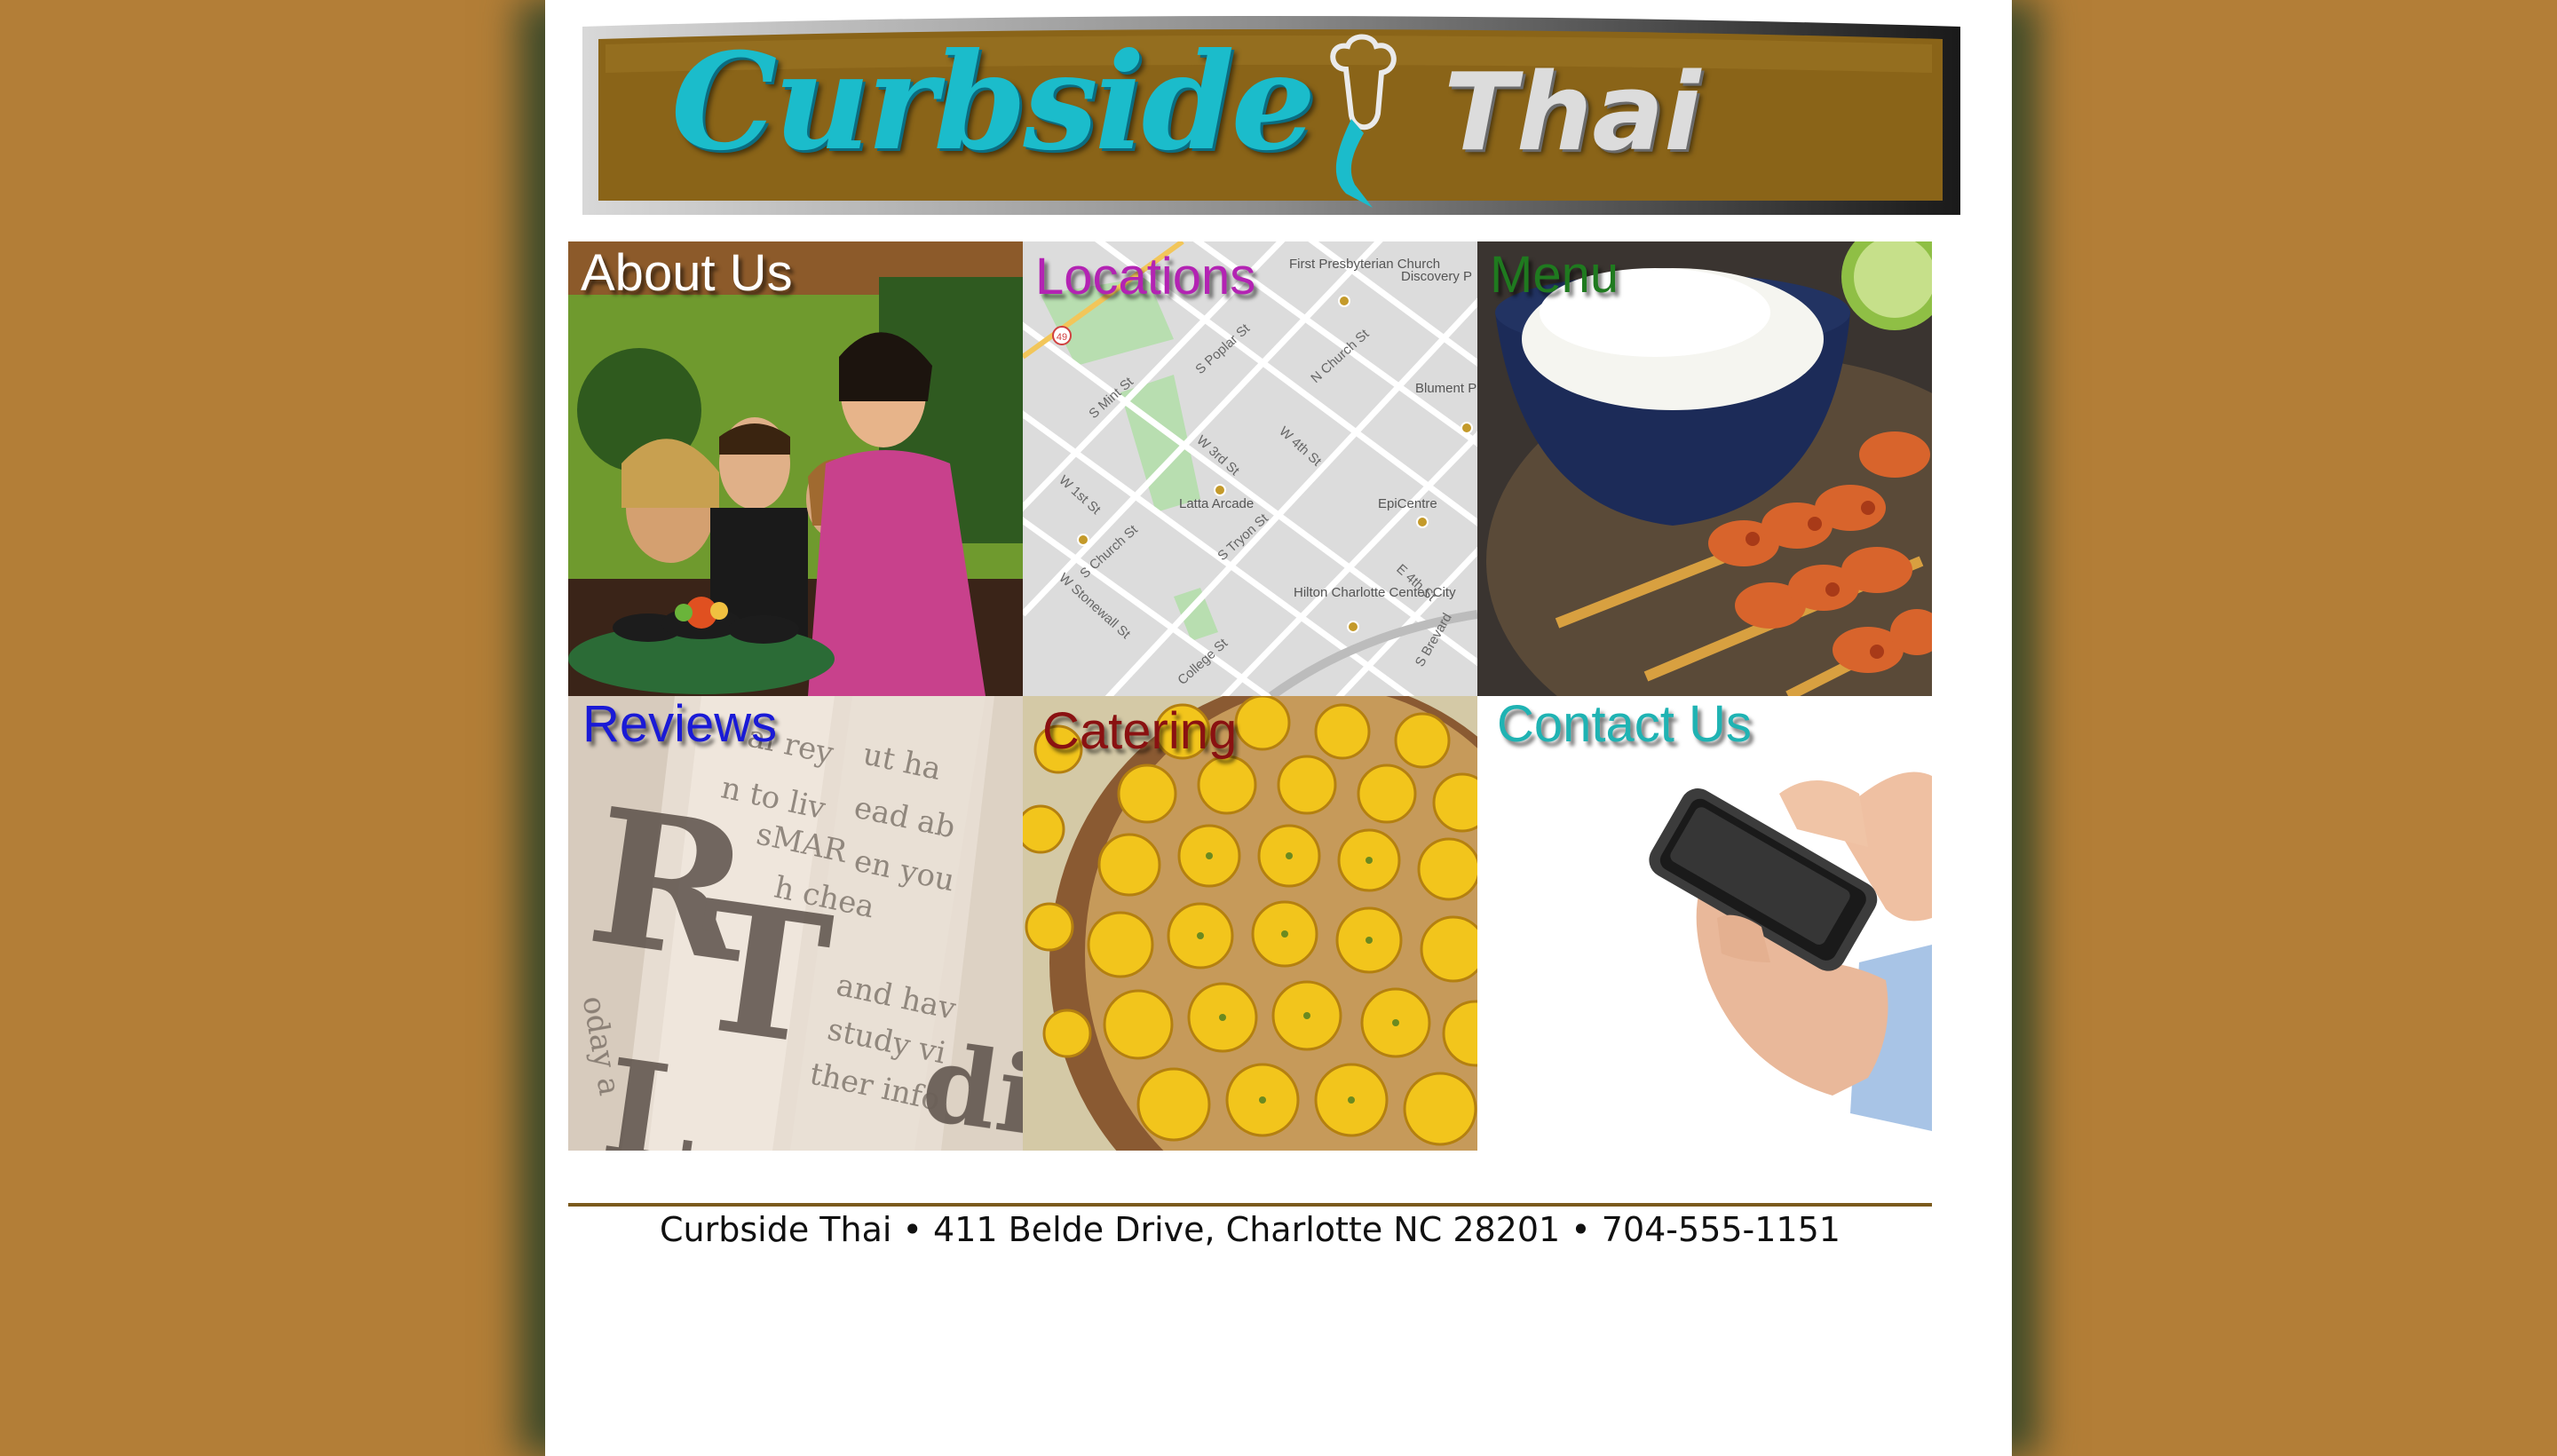 The height and width of the screenshot is (1456, 2557). I want to click on logo-text-thai: Thai, so click(1572, 113).